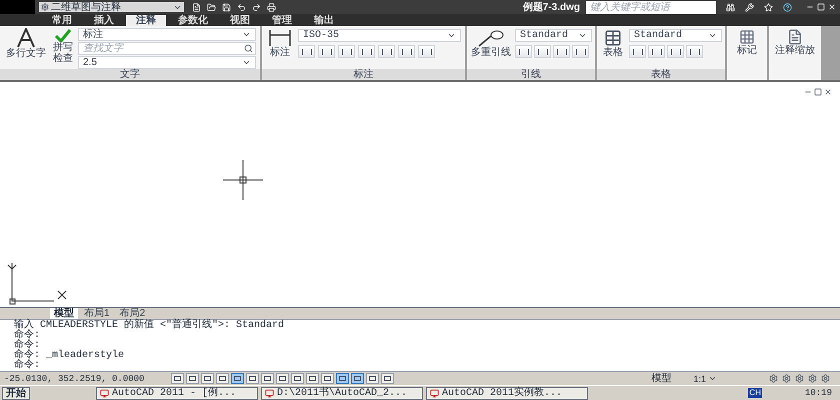  Describe the element at coordinates (832, 7) in the screenshot. I see `close-icon` at that location.